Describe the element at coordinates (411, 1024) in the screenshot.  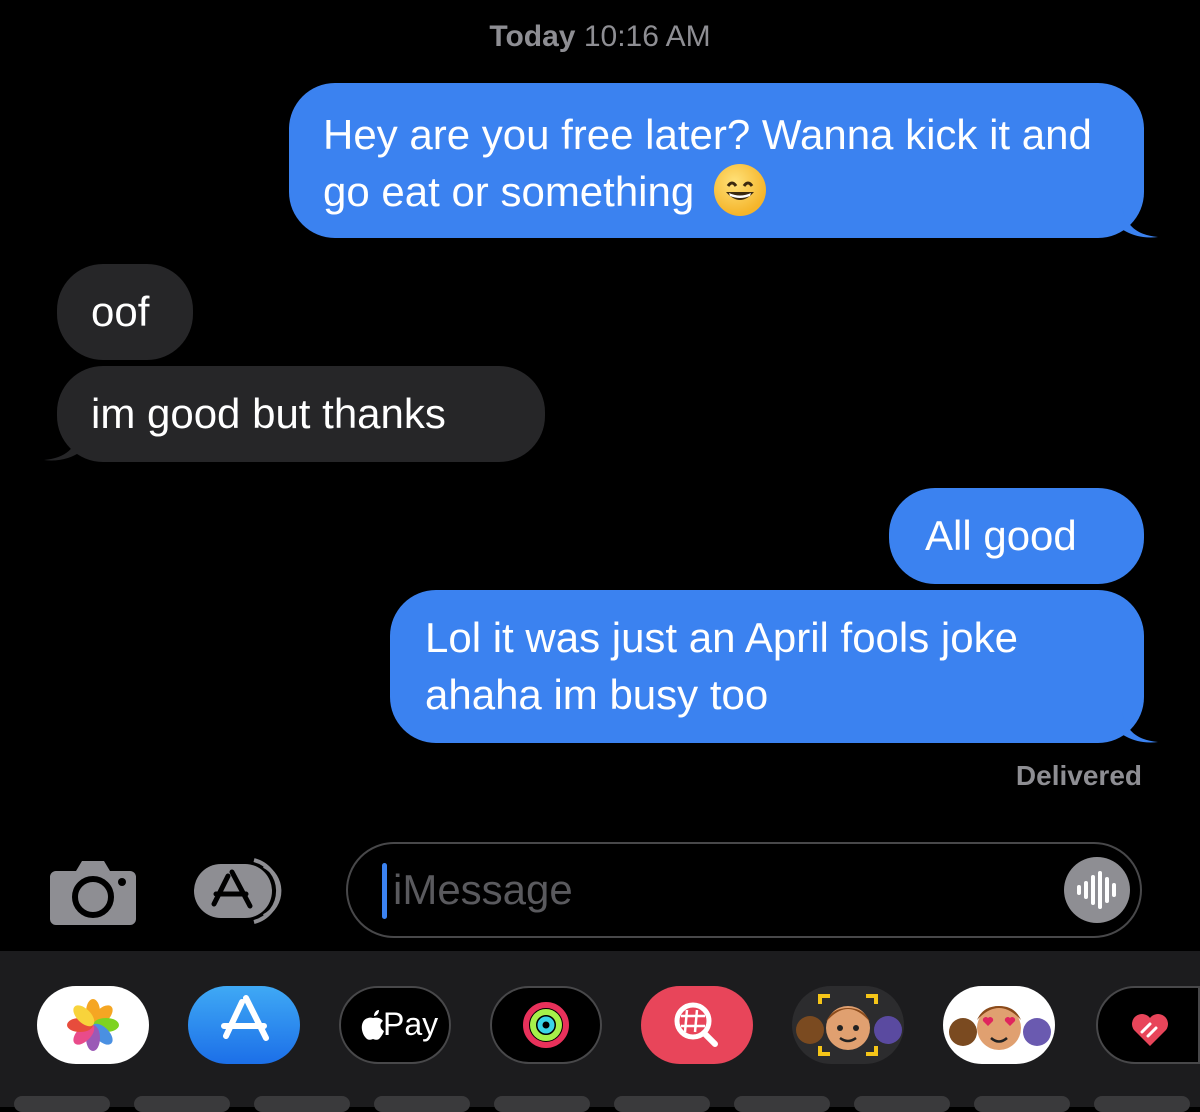
I see `apple-pay-label: Pay` at that location.